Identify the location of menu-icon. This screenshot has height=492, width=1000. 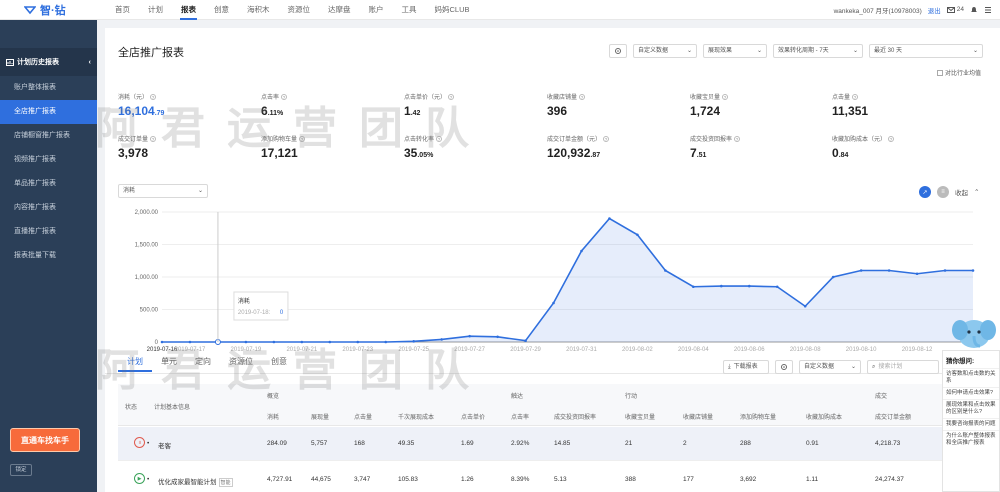
(988, 10).